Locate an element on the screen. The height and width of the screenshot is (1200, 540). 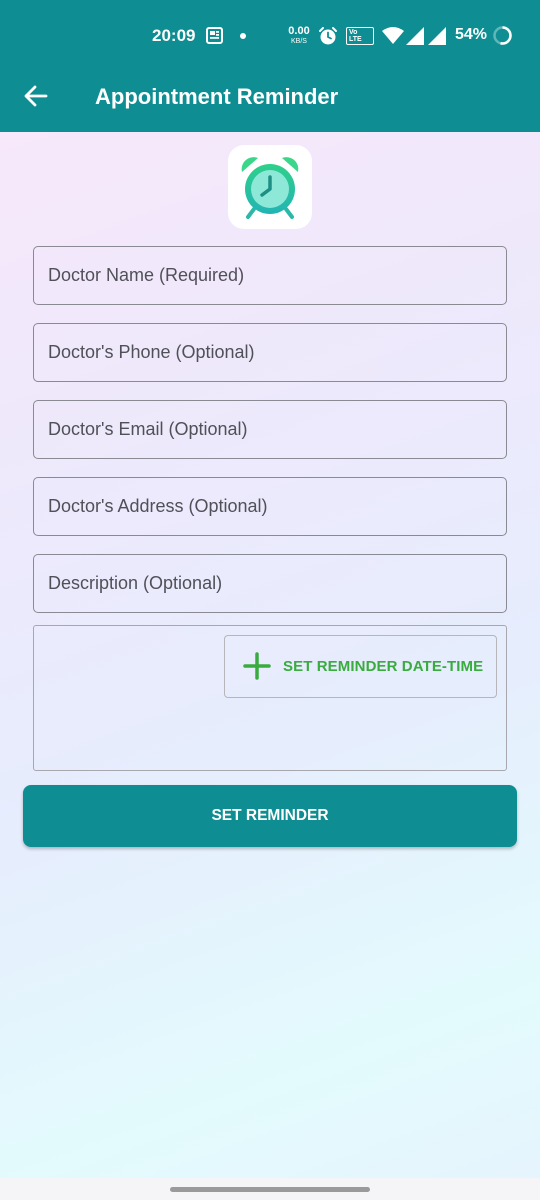
doctor-name-field is located at coordinates (270, 275).